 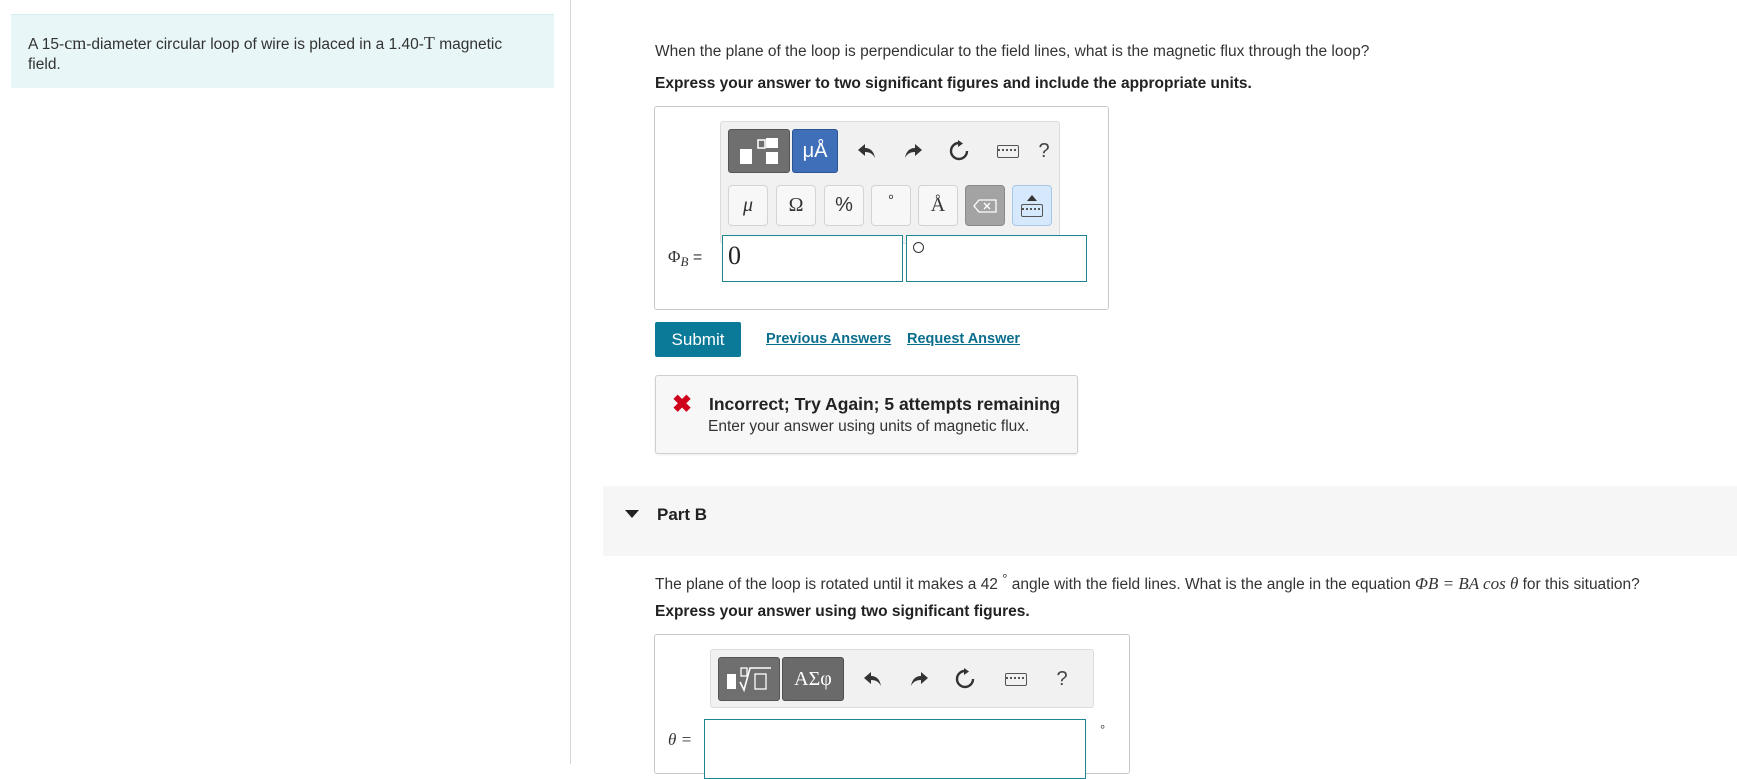 I want to click on sqrt-template-icon, so click(x=749, y=680).